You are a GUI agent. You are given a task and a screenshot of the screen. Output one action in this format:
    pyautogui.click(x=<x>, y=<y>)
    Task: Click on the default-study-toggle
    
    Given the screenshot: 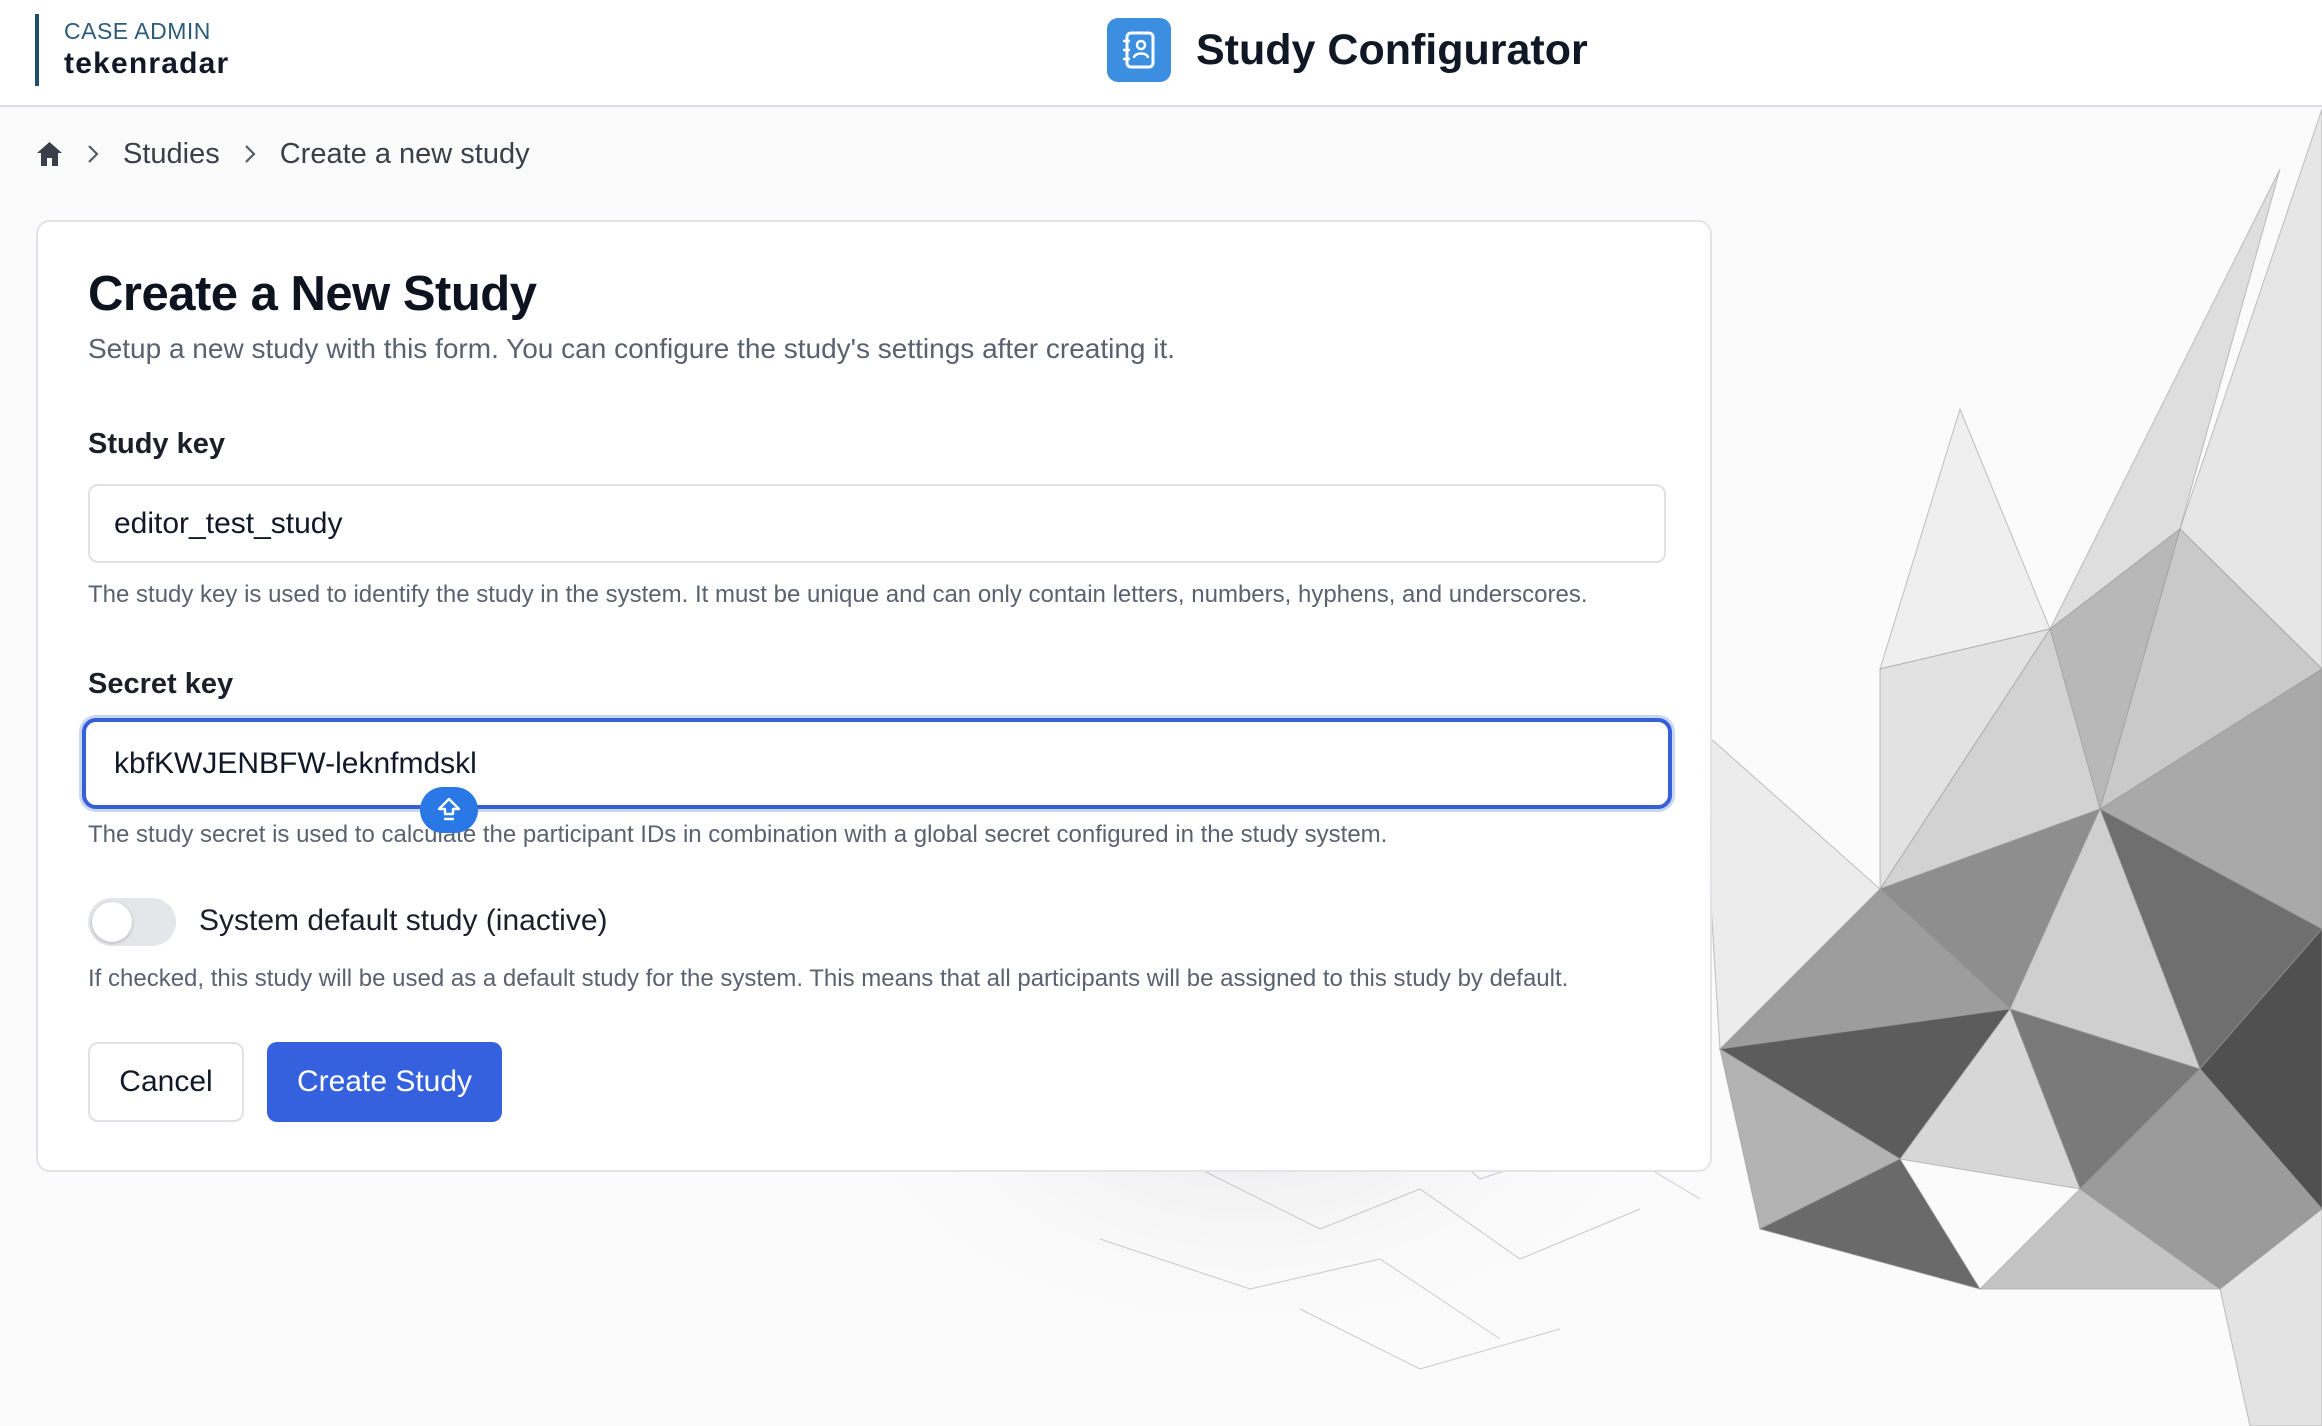 What is the action you would take?
    pyautogui.click(x=132, y=922)
    